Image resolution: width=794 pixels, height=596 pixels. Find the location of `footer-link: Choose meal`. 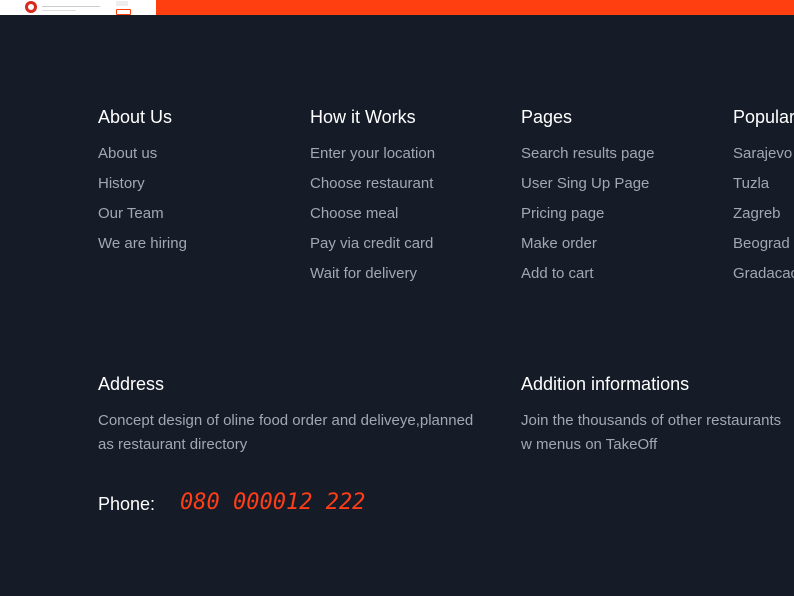

footer-link: Choose meal is located at coordinates (372, 214).